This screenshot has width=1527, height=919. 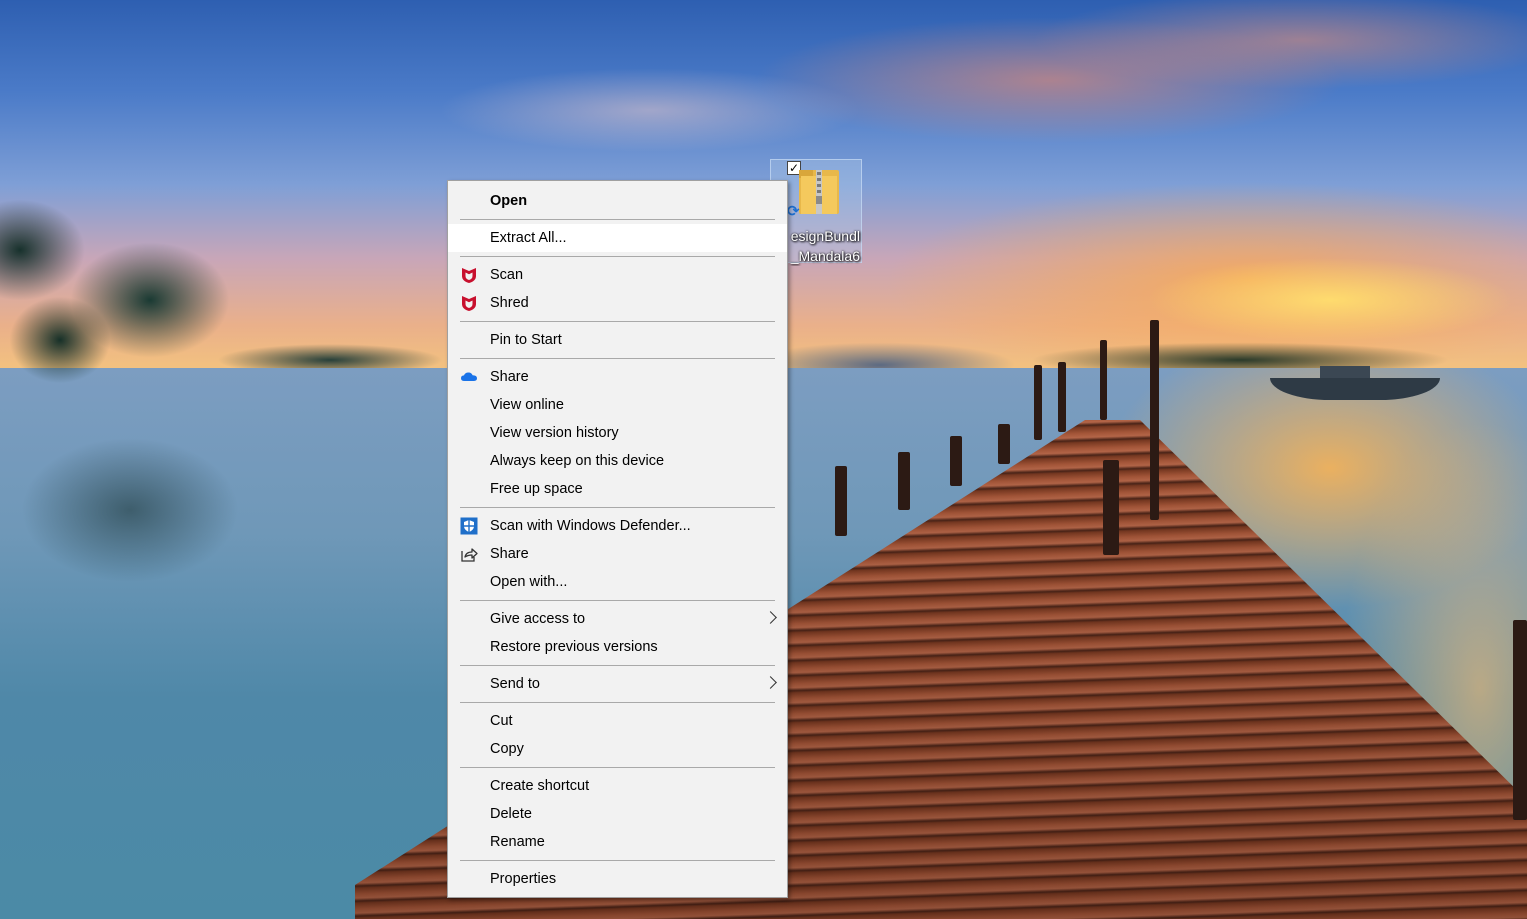 I want to click on menu-item-pin-to-start: Pin to Start, so click(x=617, y=340).